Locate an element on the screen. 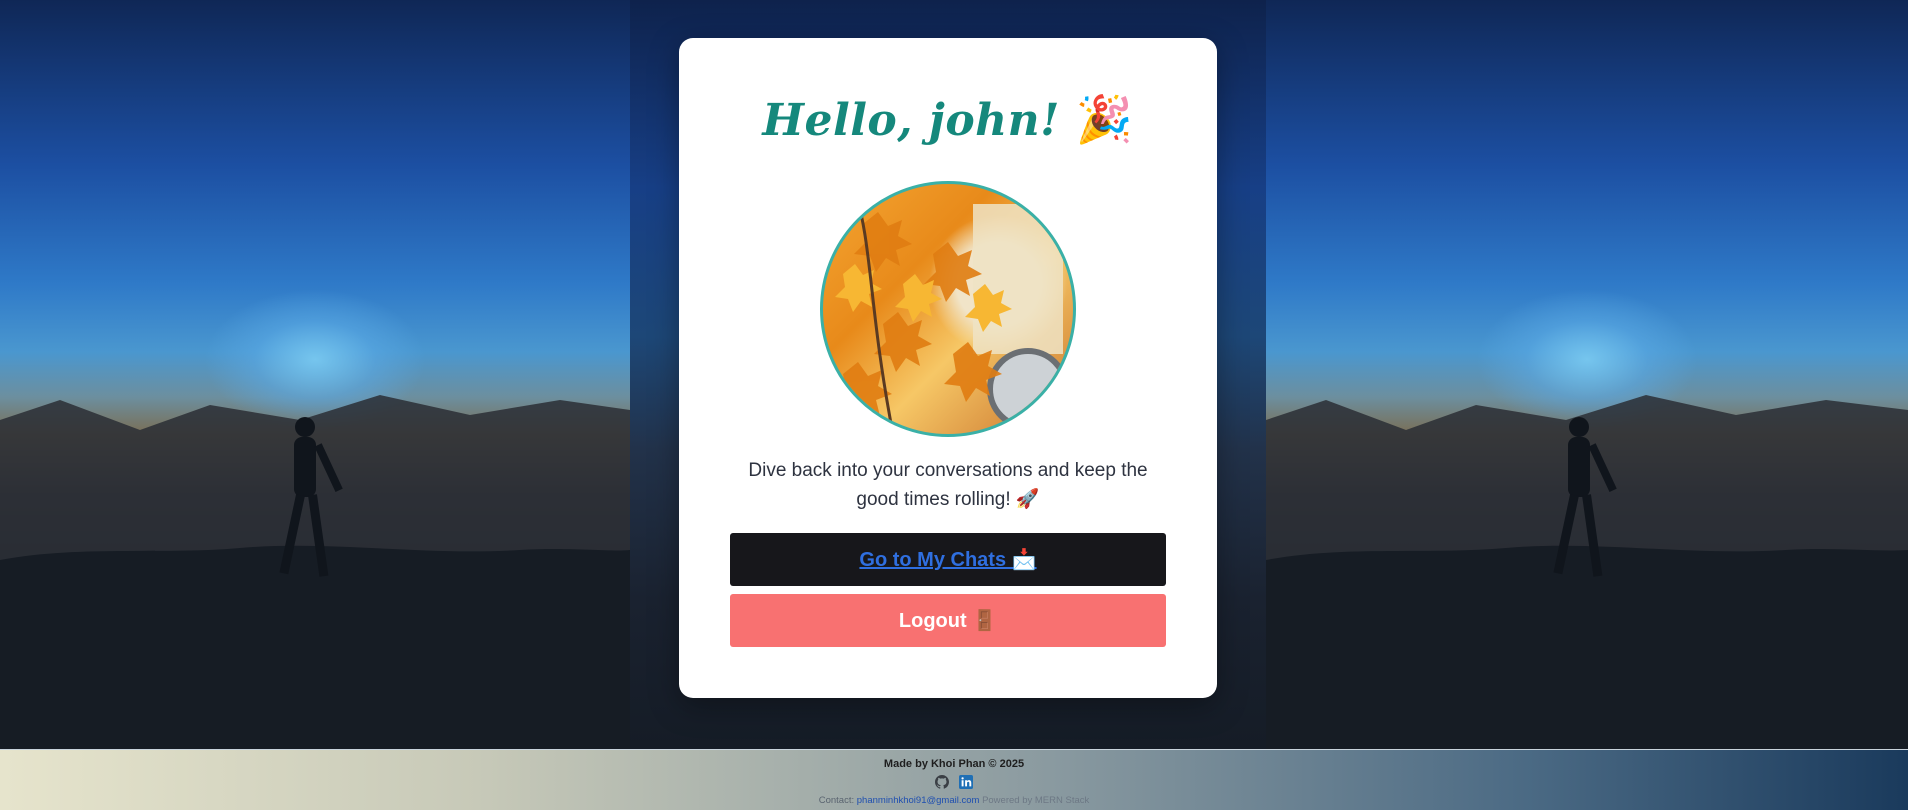 Image resolution: width=1908 pixels, height=810 pixels. greeting-text: Hello, john! is located at coordinates (911, 120).